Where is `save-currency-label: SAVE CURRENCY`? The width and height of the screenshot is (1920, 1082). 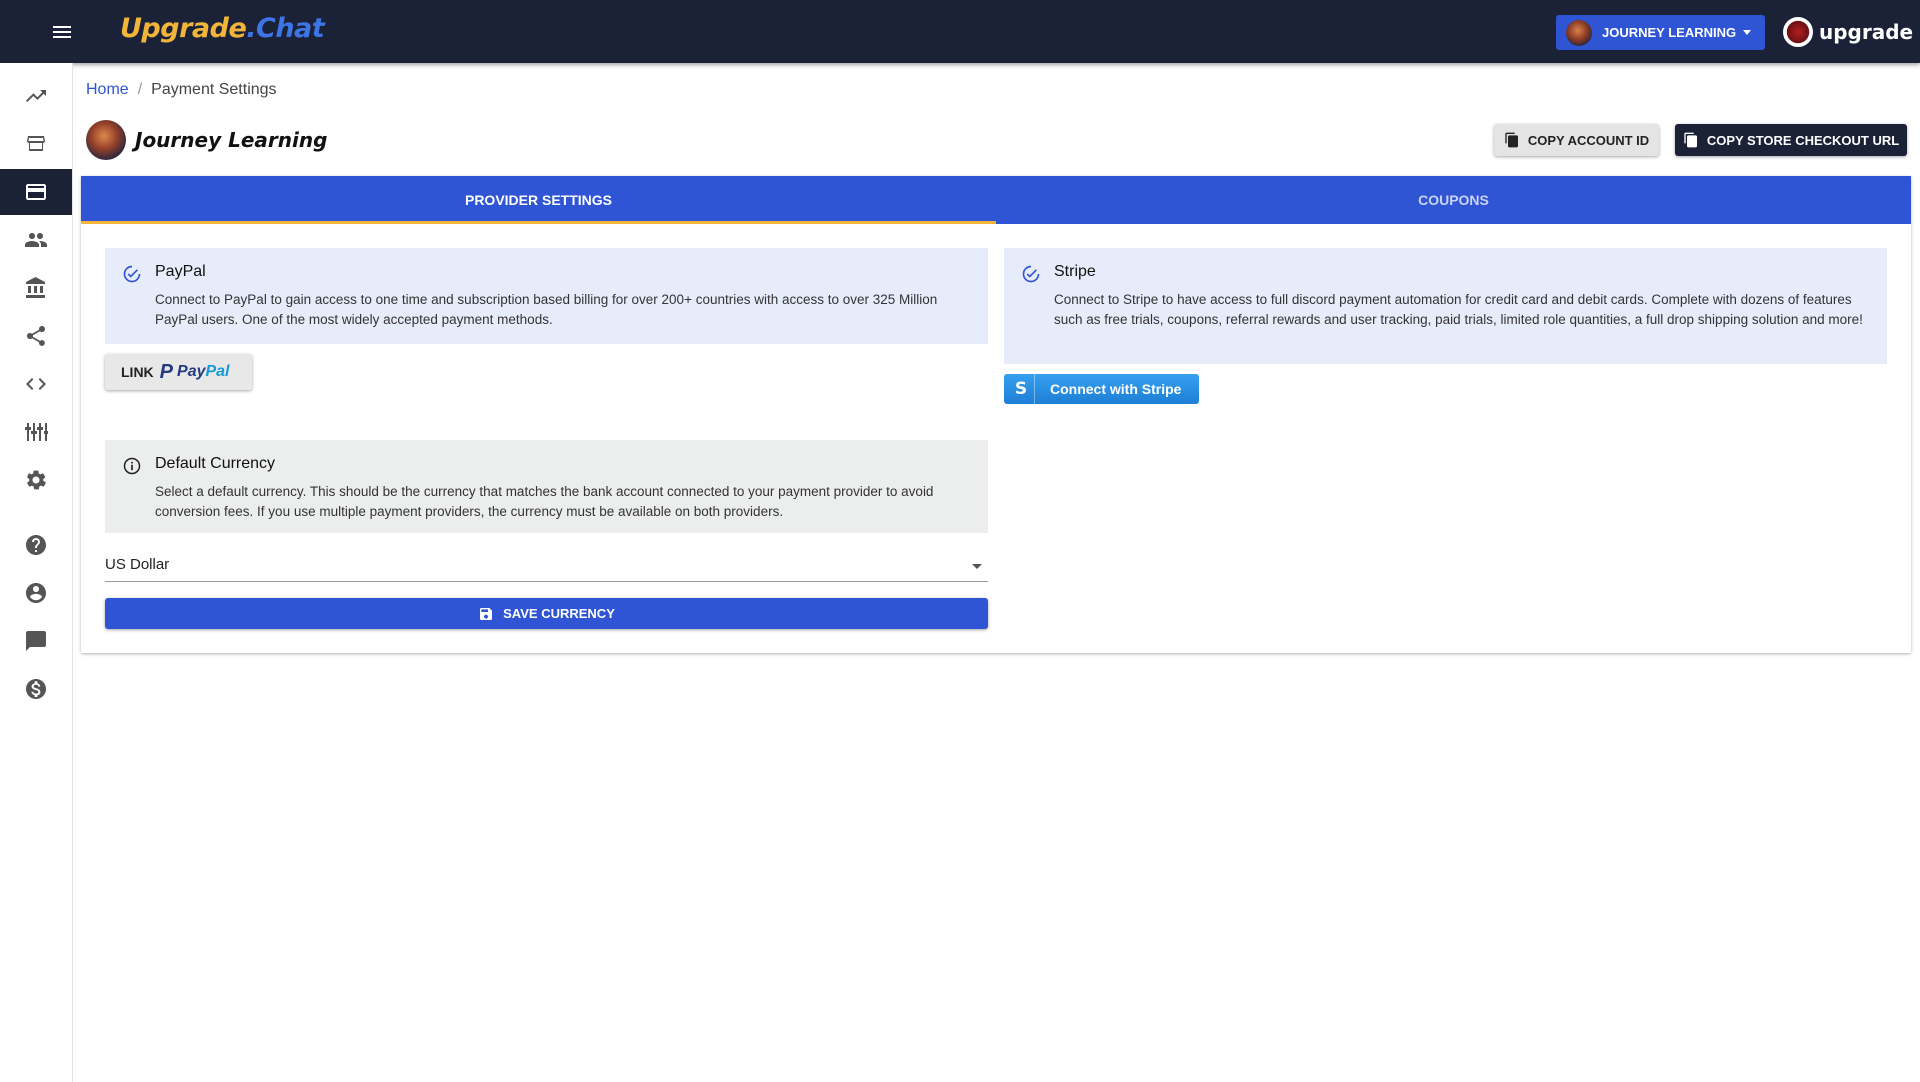 save-currency-label: SAVE CURRENCY is located at coordinates (559, 613).